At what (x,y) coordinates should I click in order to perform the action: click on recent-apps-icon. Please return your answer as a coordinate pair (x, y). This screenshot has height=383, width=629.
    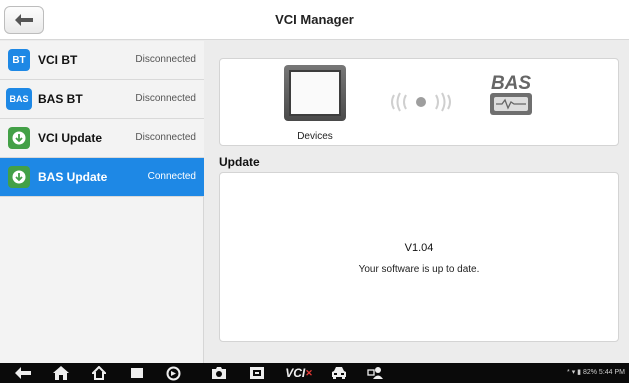
    Looking at the image, I should click on (137, 373).